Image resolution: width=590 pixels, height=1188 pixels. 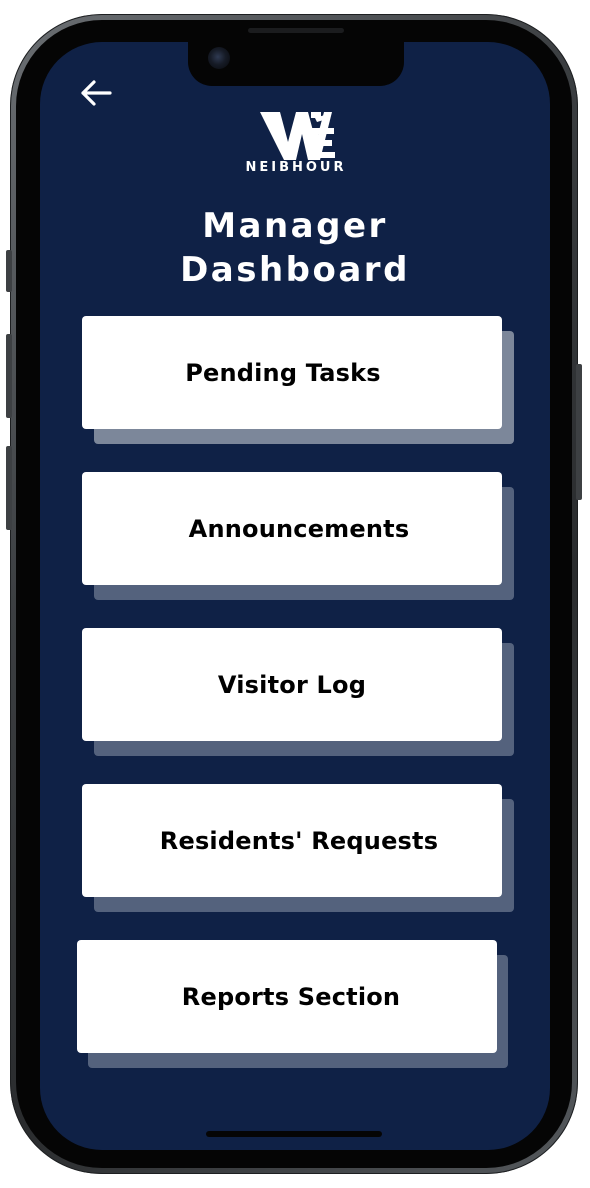 I want to click on page-title: Manager Dashboard, so click(x=295, y=248).